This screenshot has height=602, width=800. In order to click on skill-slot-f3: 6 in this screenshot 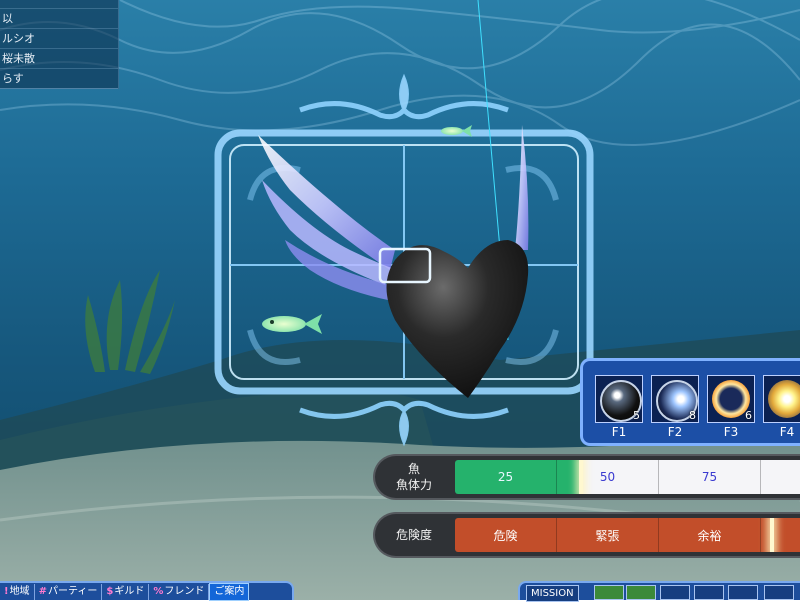, I will do `click(731, 399)`.